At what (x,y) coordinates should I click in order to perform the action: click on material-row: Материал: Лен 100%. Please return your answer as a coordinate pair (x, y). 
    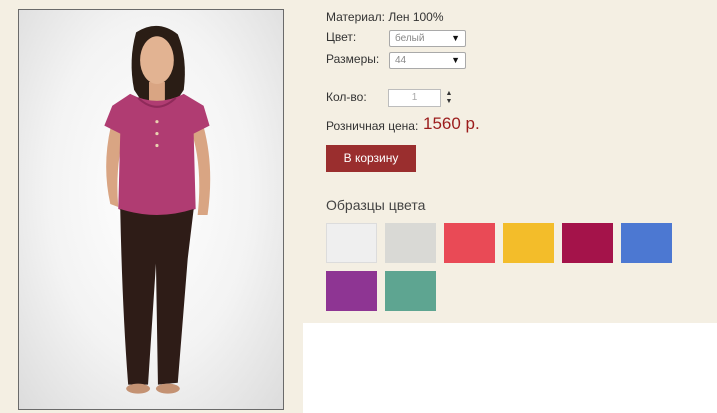
    Looking at the image, I should click on (385, 17).